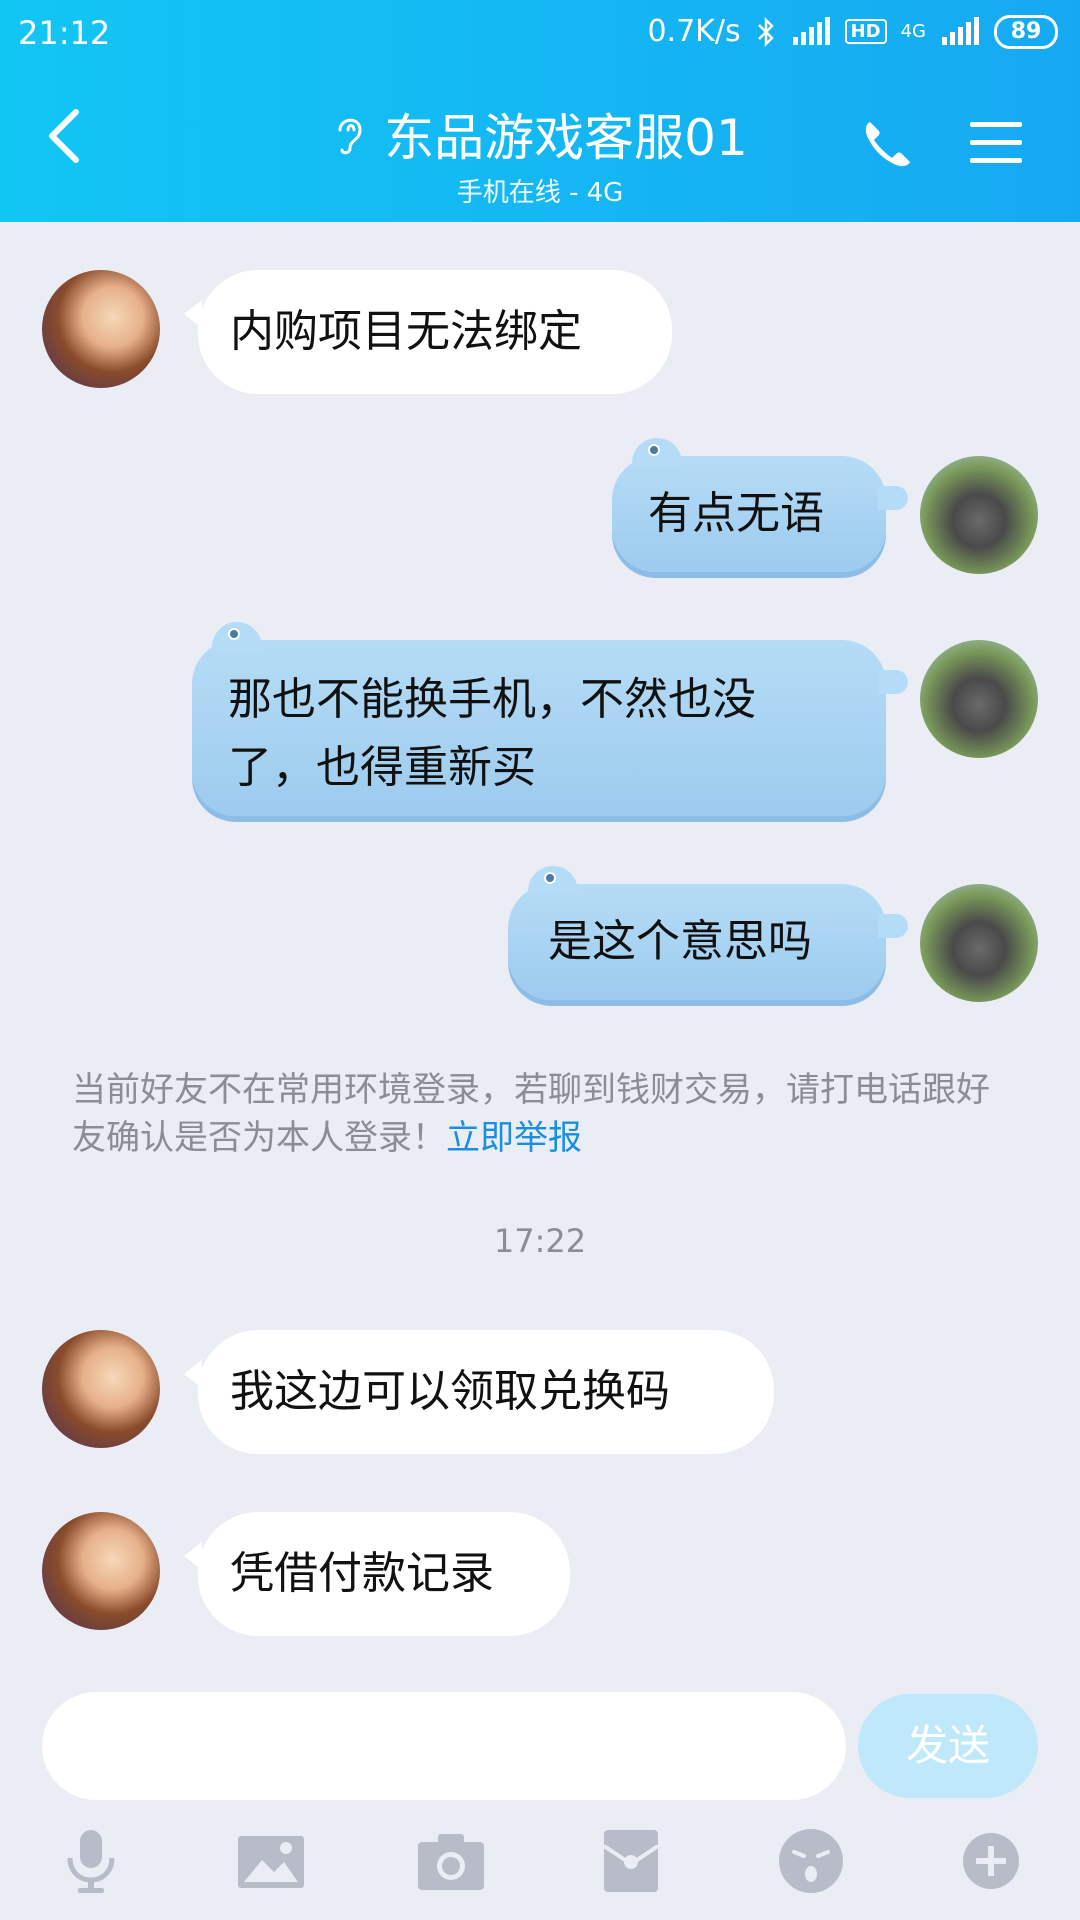  Describe the element at coordinates (888, 144) in the screenshot. I see `phone-icon` at that location.